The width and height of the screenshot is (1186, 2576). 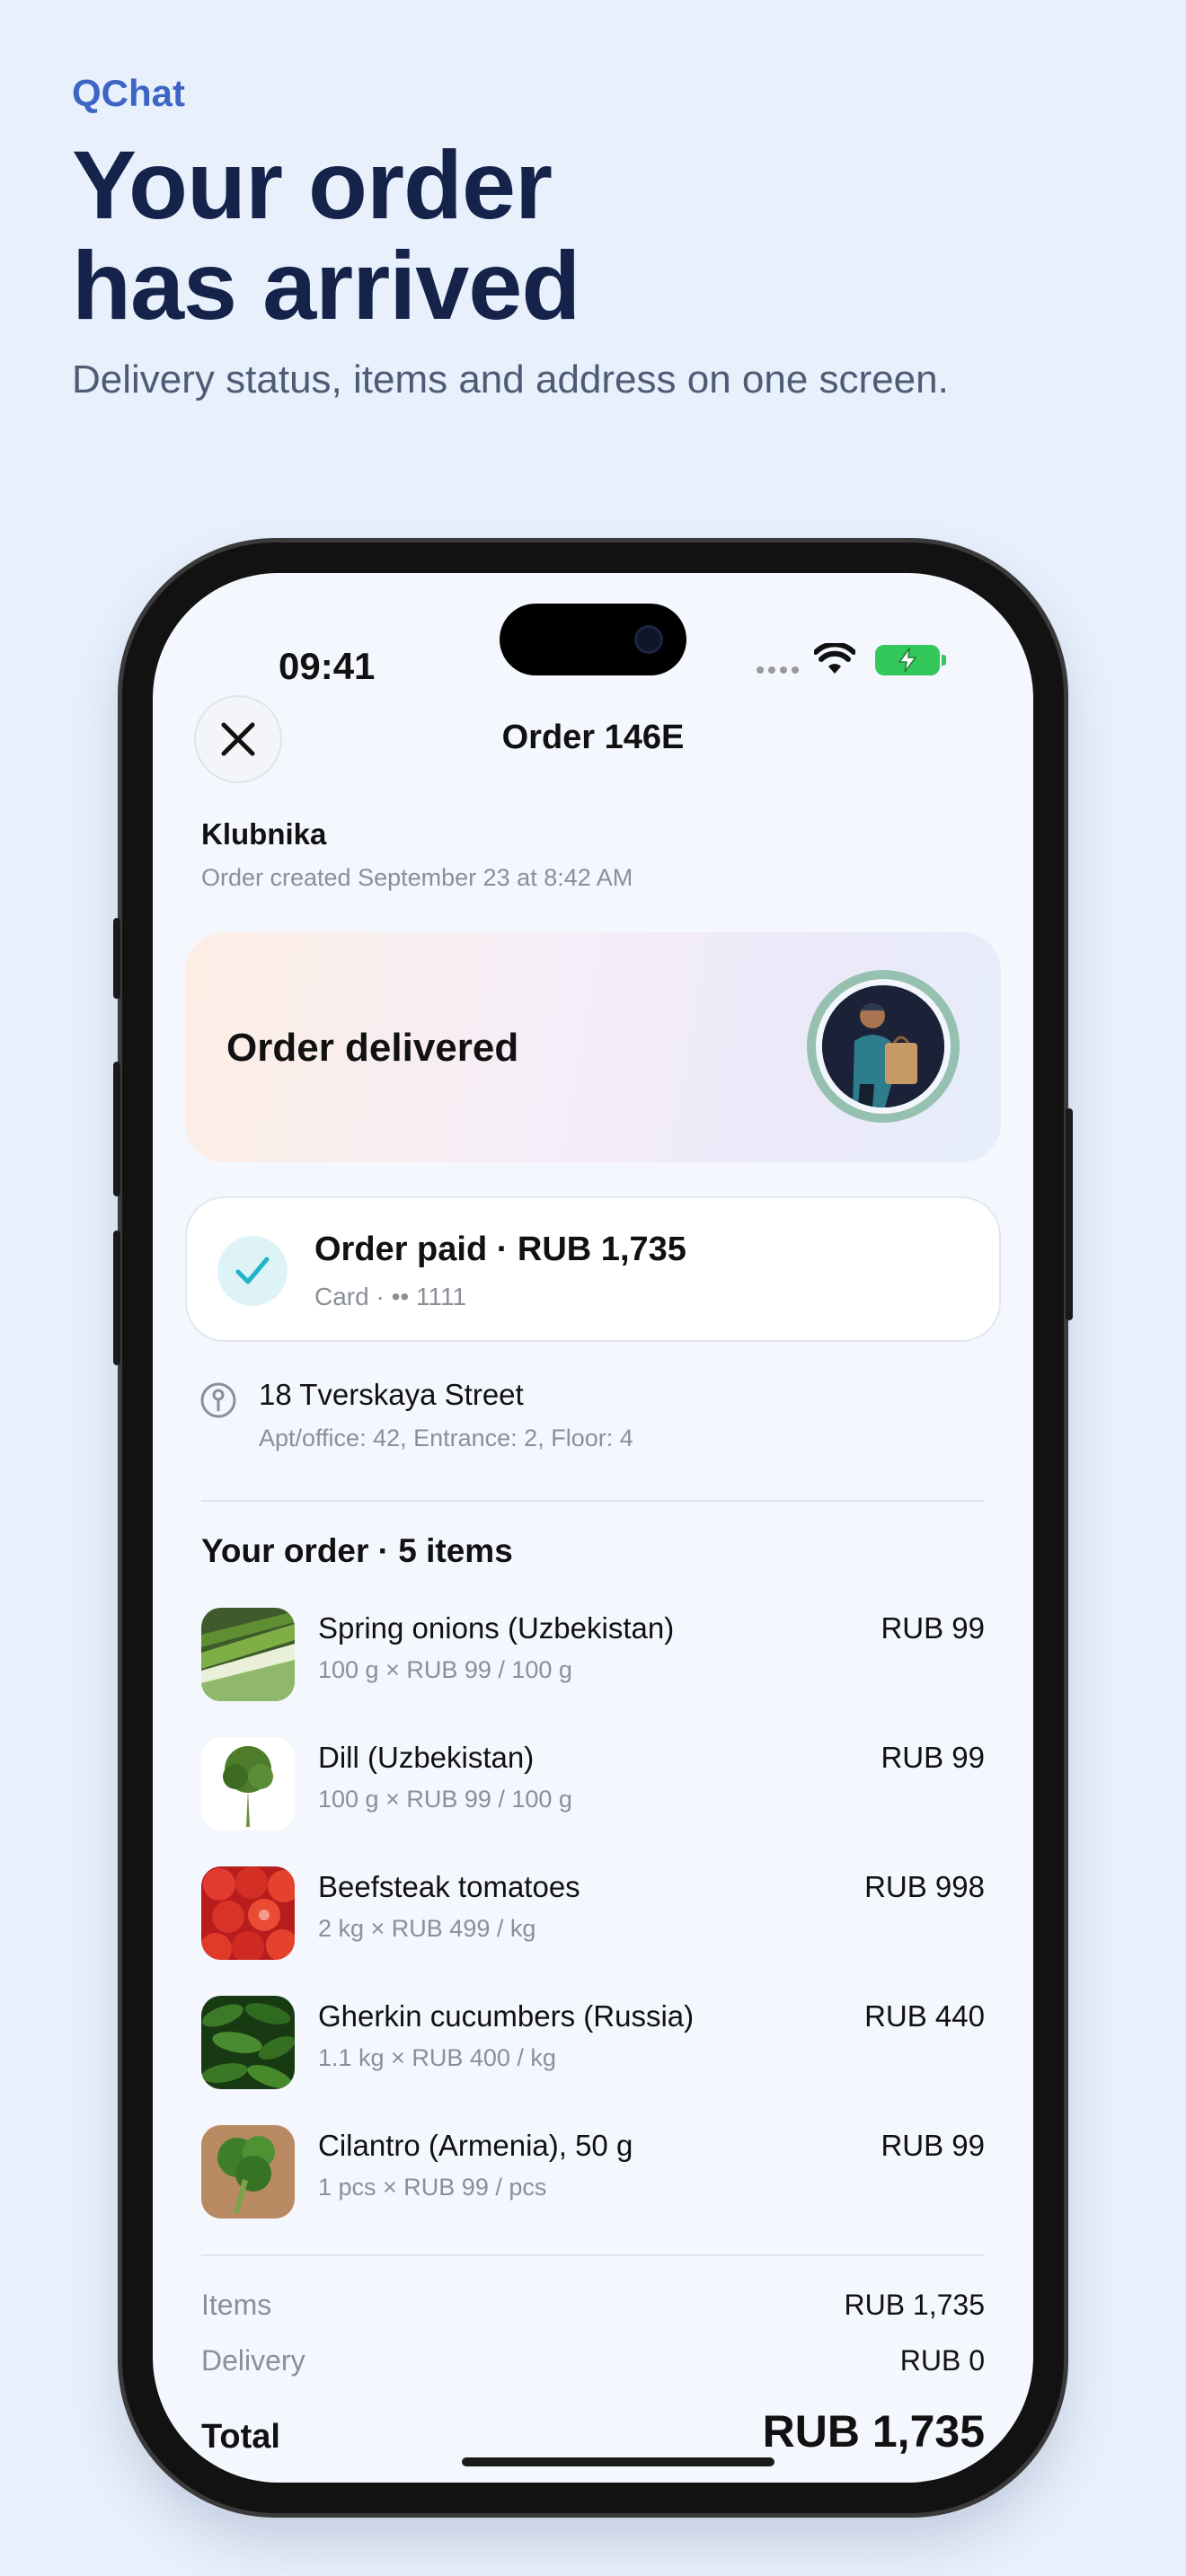 I want to click on delivery-fee-value: RUB 0, so click(x=942, y=2360).